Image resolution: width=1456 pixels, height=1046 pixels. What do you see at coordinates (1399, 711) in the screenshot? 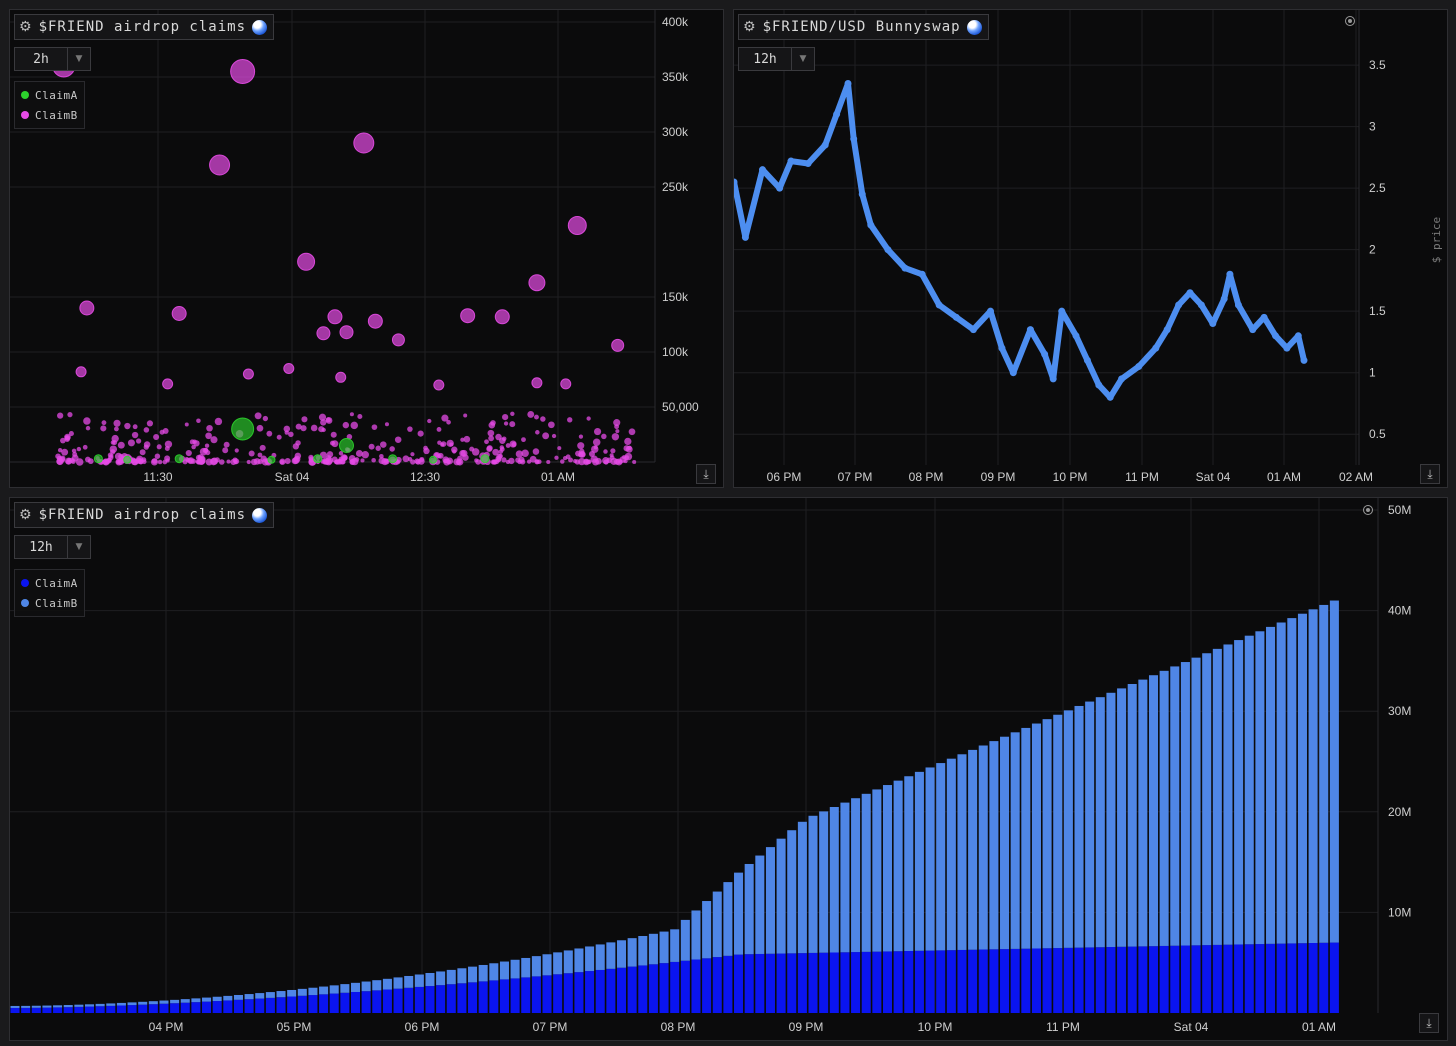
I see `y-tick-label: 30M` at bounding box center [1399, 711].